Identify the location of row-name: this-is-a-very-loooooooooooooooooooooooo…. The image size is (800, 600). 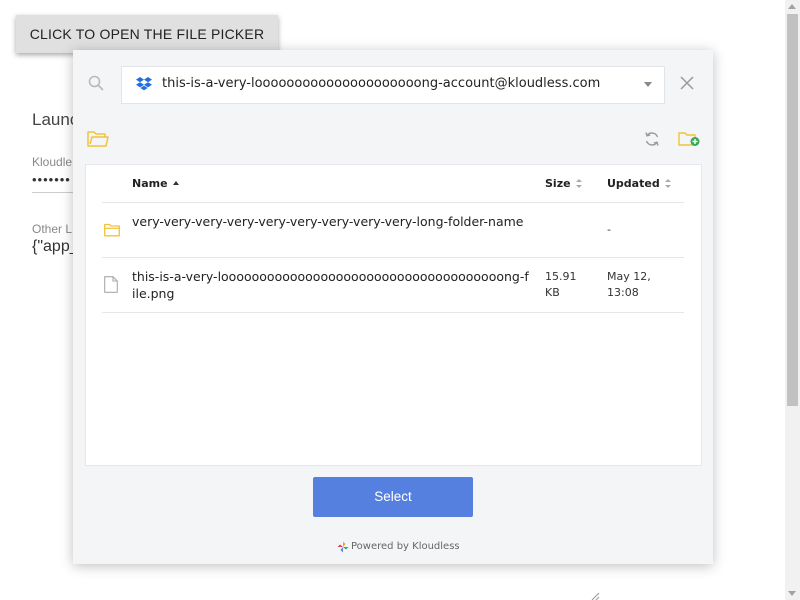
(330, 285).